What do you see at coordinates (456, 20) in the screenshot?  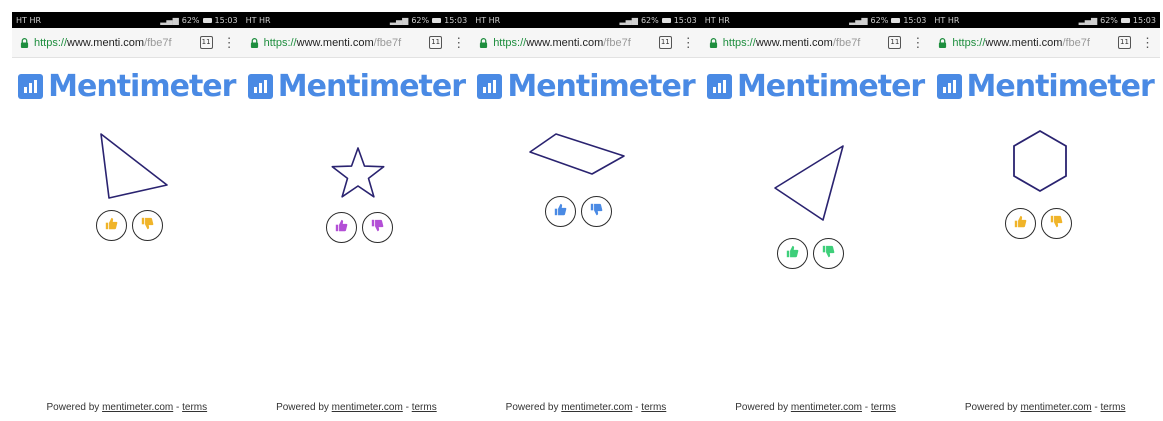 I see `clock: 15:03` at bounding box center [456, 20].